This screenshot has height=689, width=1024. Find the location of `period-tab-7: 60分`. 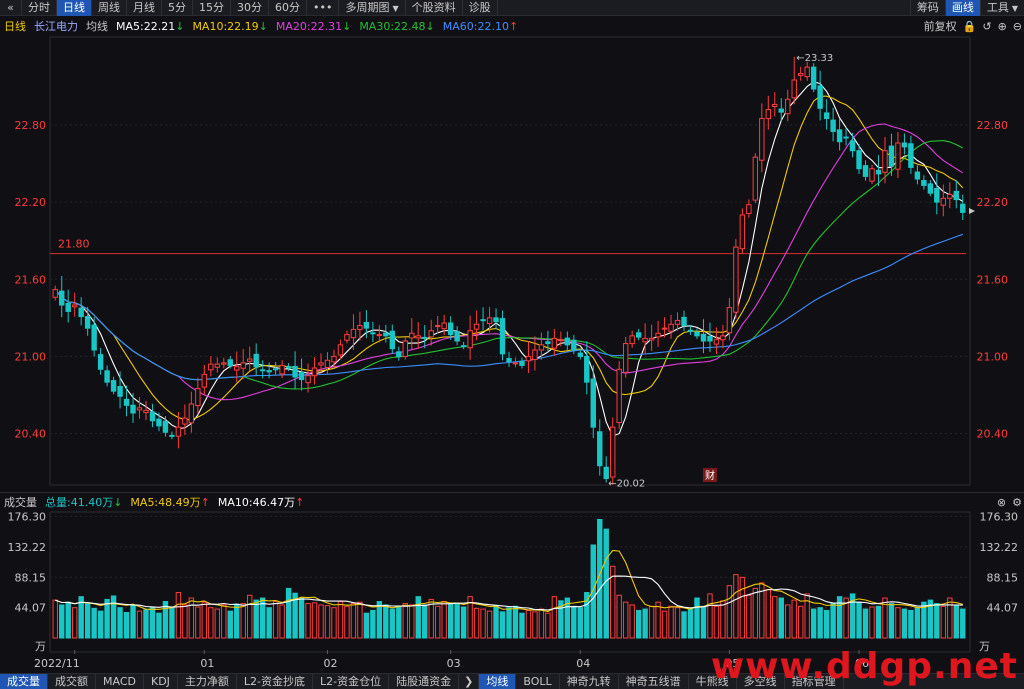

period-tab-7: 60分 is located at coordinates (288, 8).